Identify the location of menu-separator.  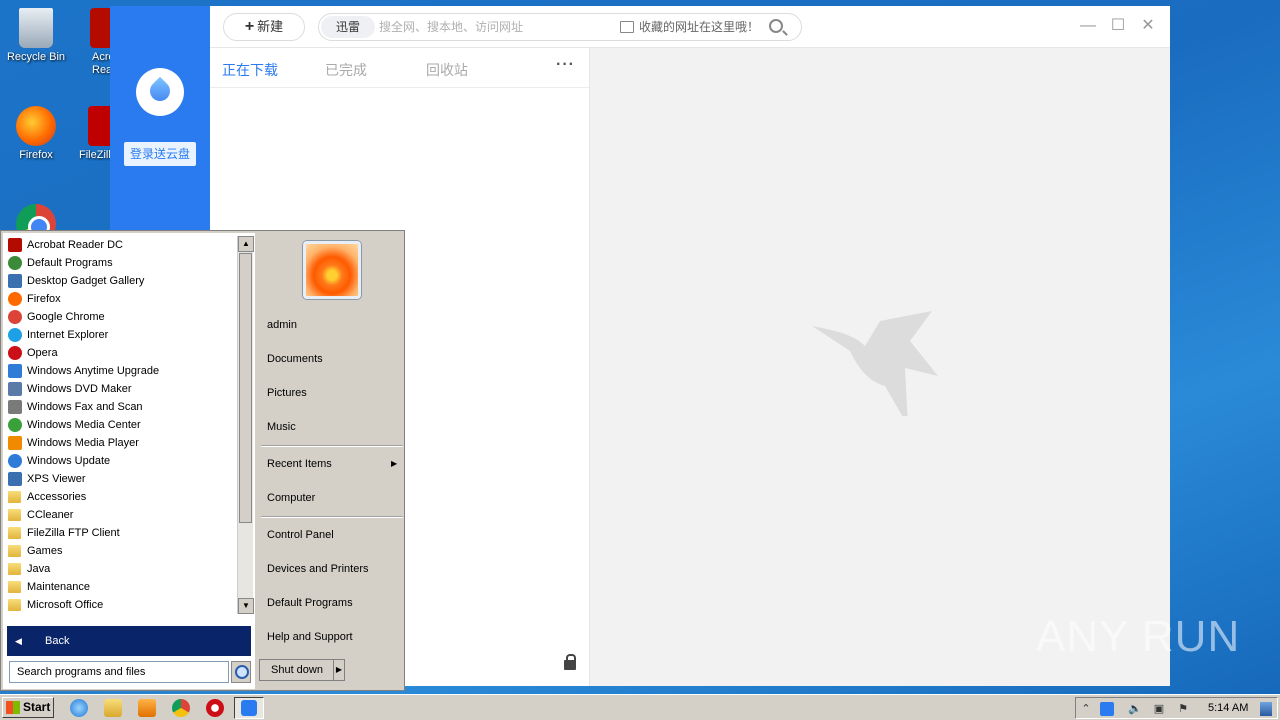
(332, 517).